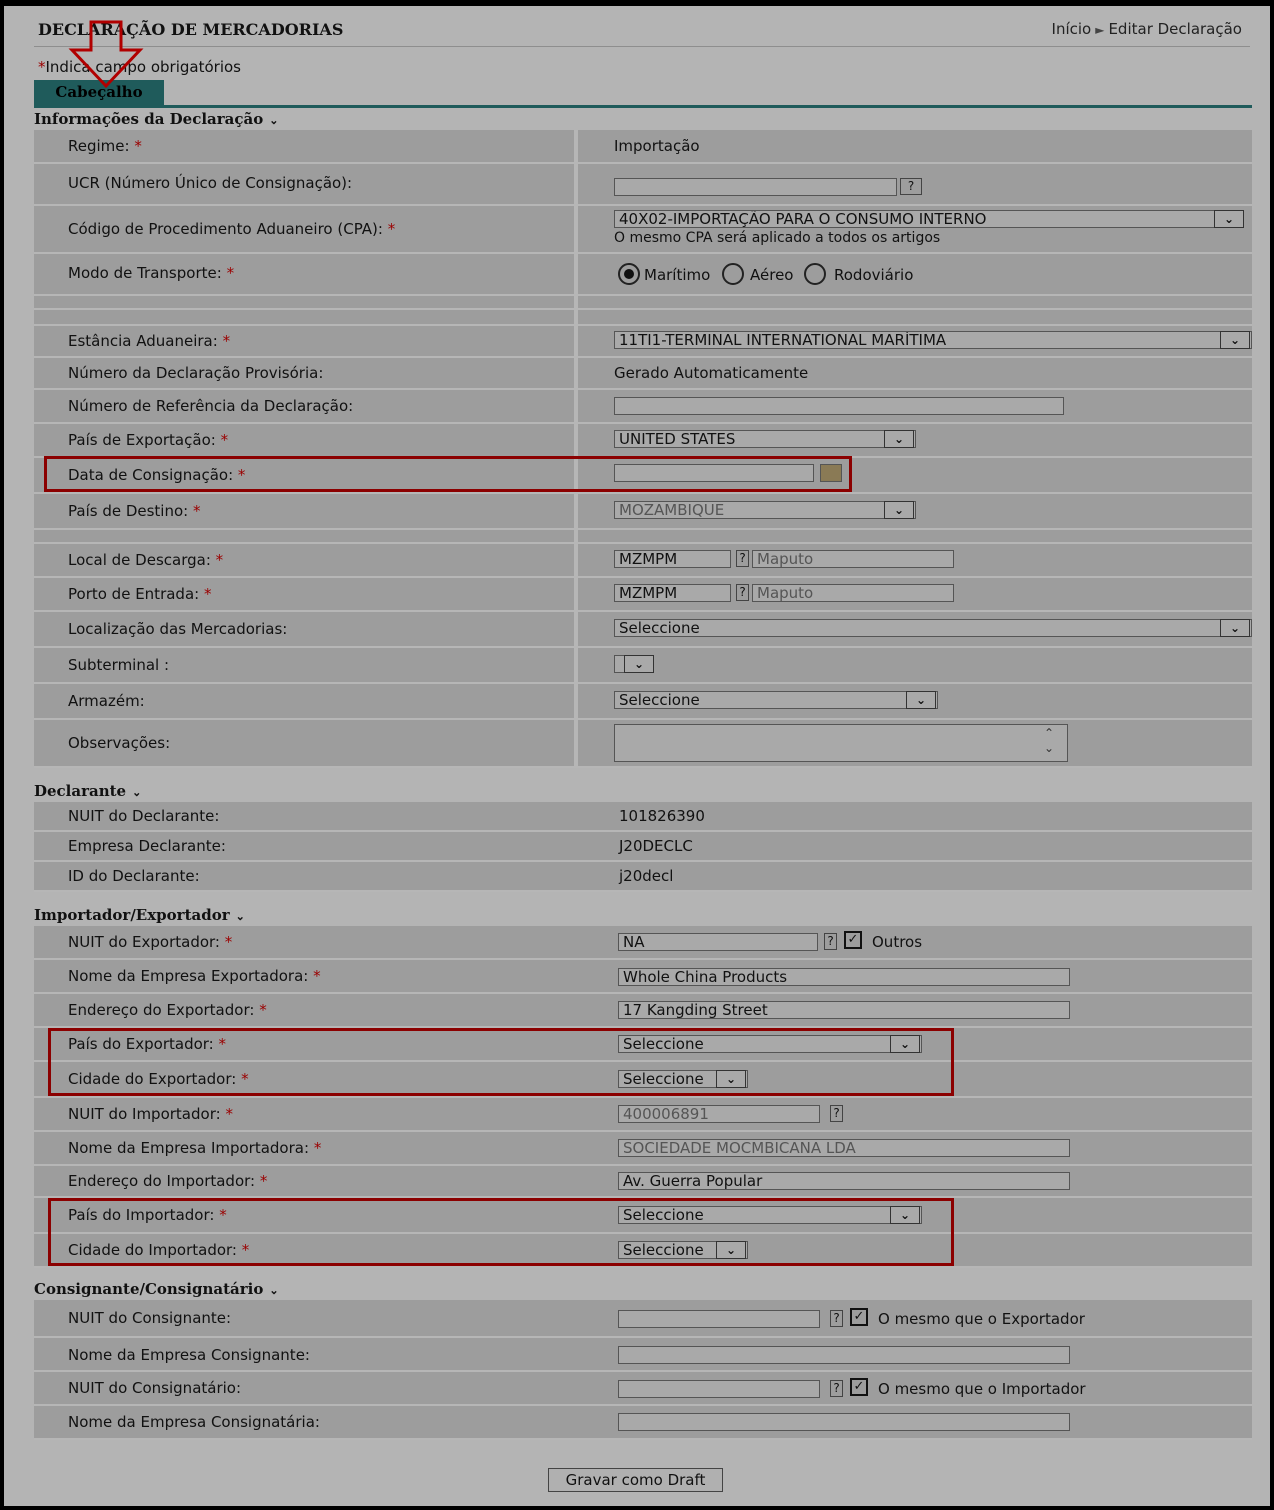 The height and width of the screenshot is (1510, 1274). I want to click on radio-rodoviario, so click(815, 274).